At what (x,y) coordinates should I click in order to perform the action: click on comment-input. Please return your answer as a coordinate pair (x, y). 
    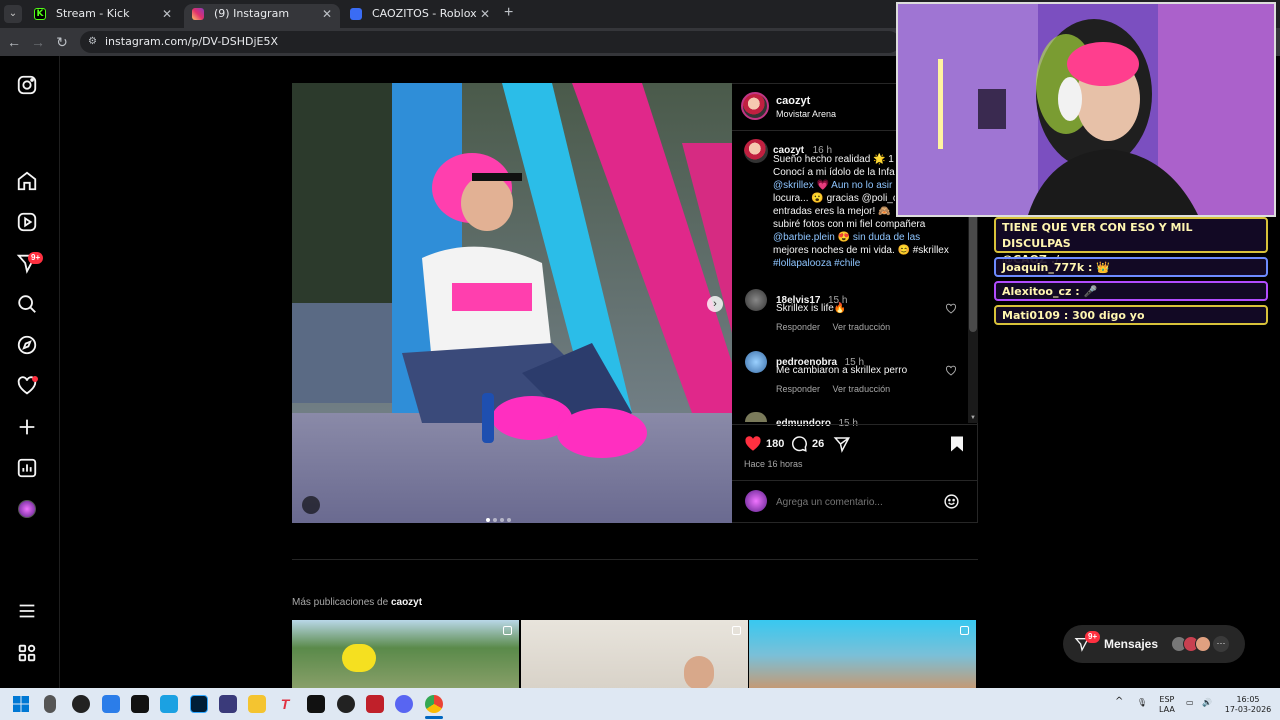
    Looking at the image, I should click on (851, 502).